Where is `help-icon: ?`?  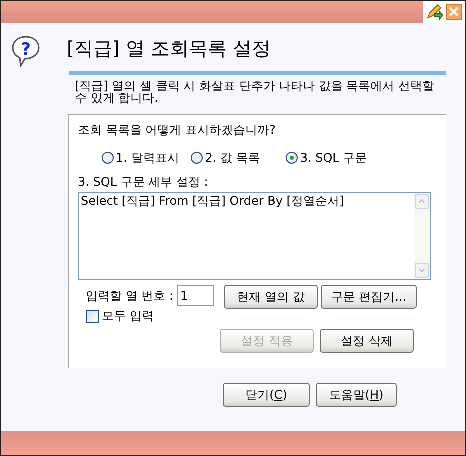
help-icon: ? is located at coordinates (26, 51).